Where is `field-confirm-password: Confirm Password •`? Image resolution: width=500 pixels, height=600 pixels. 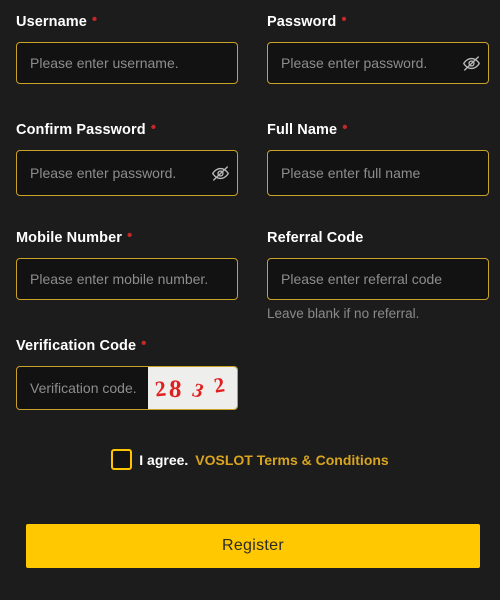 field-confirm-password: Confirm Password • is located at coordinates (127, 174).